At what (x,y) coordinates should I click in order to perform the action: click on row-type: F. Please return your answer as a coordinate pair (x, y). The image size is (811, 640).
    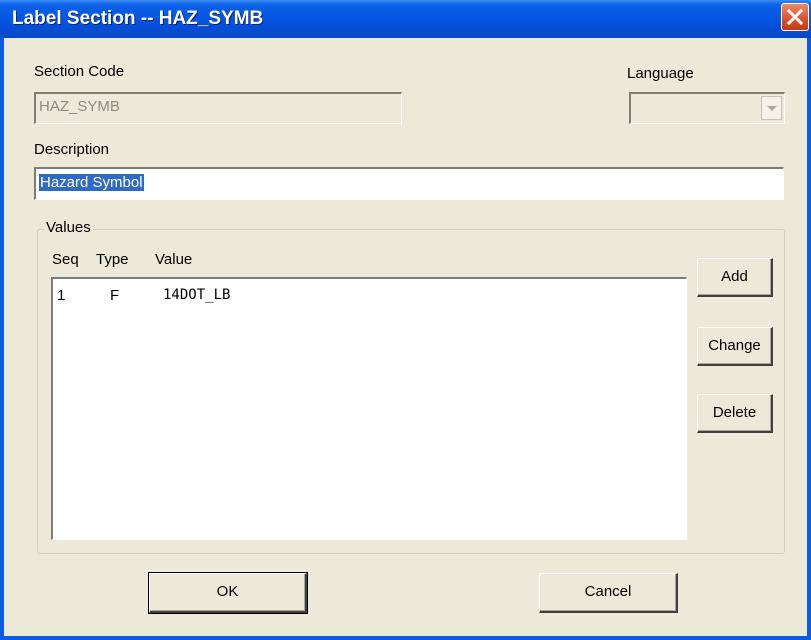
    Looking at the image, I should click on (115, 295).